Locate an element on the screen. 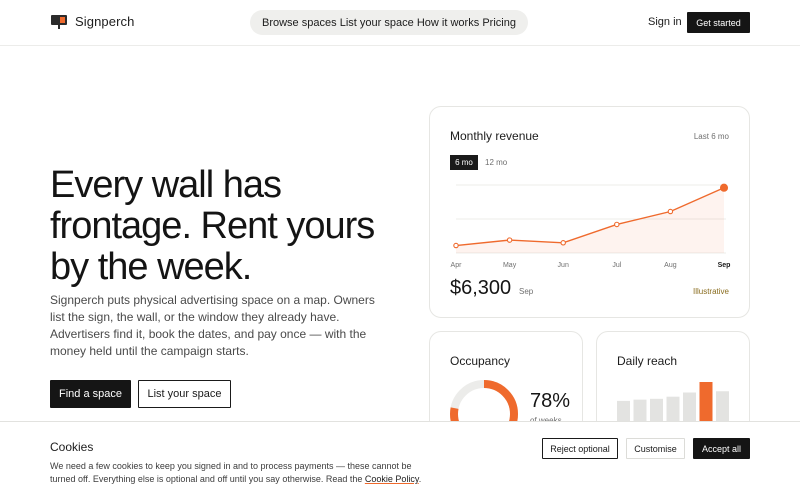  x-tick-label: Jun is located at coordinates (563, 265).